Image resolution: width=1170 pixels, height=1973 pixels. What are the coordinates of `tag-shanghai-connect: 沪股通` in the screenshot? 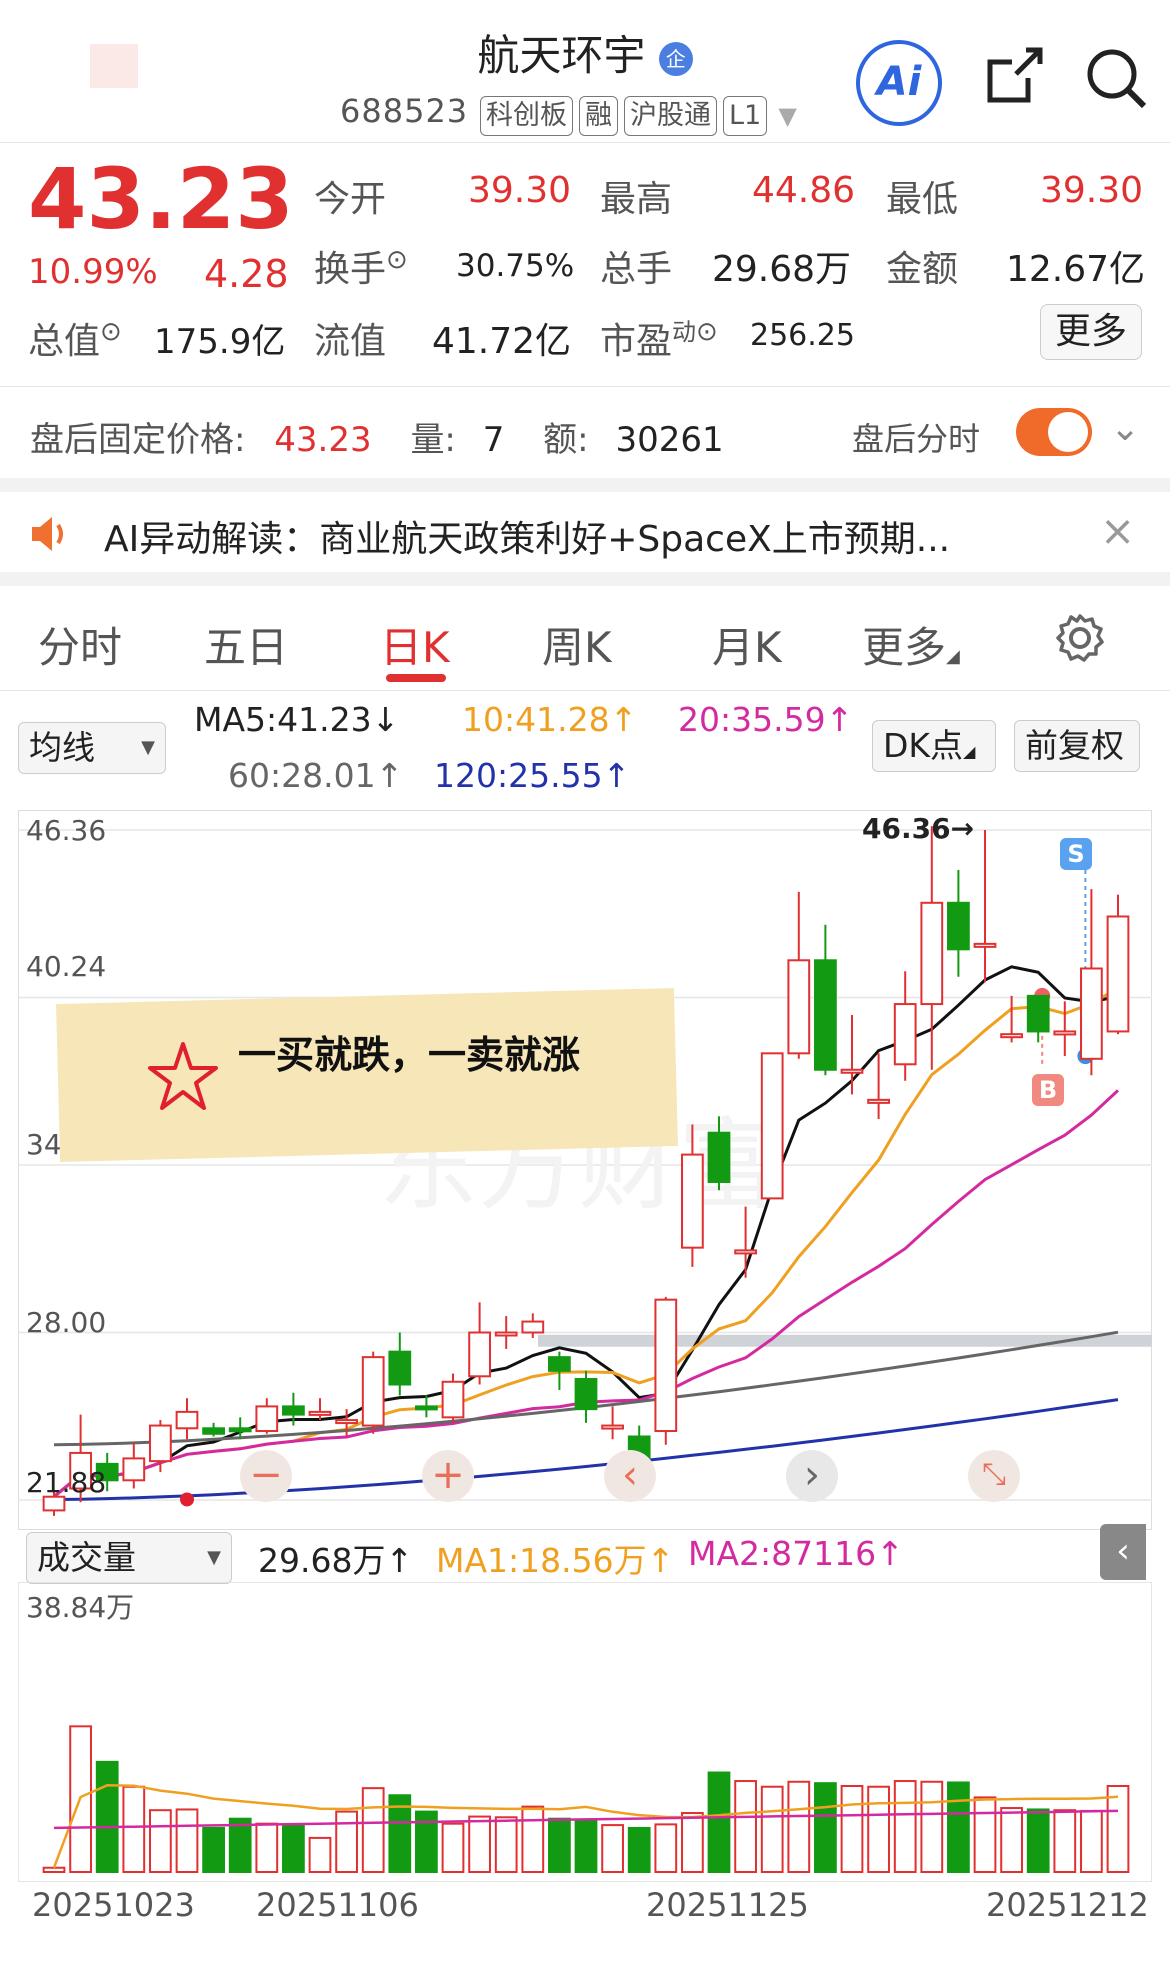 It's located at (670, 116).